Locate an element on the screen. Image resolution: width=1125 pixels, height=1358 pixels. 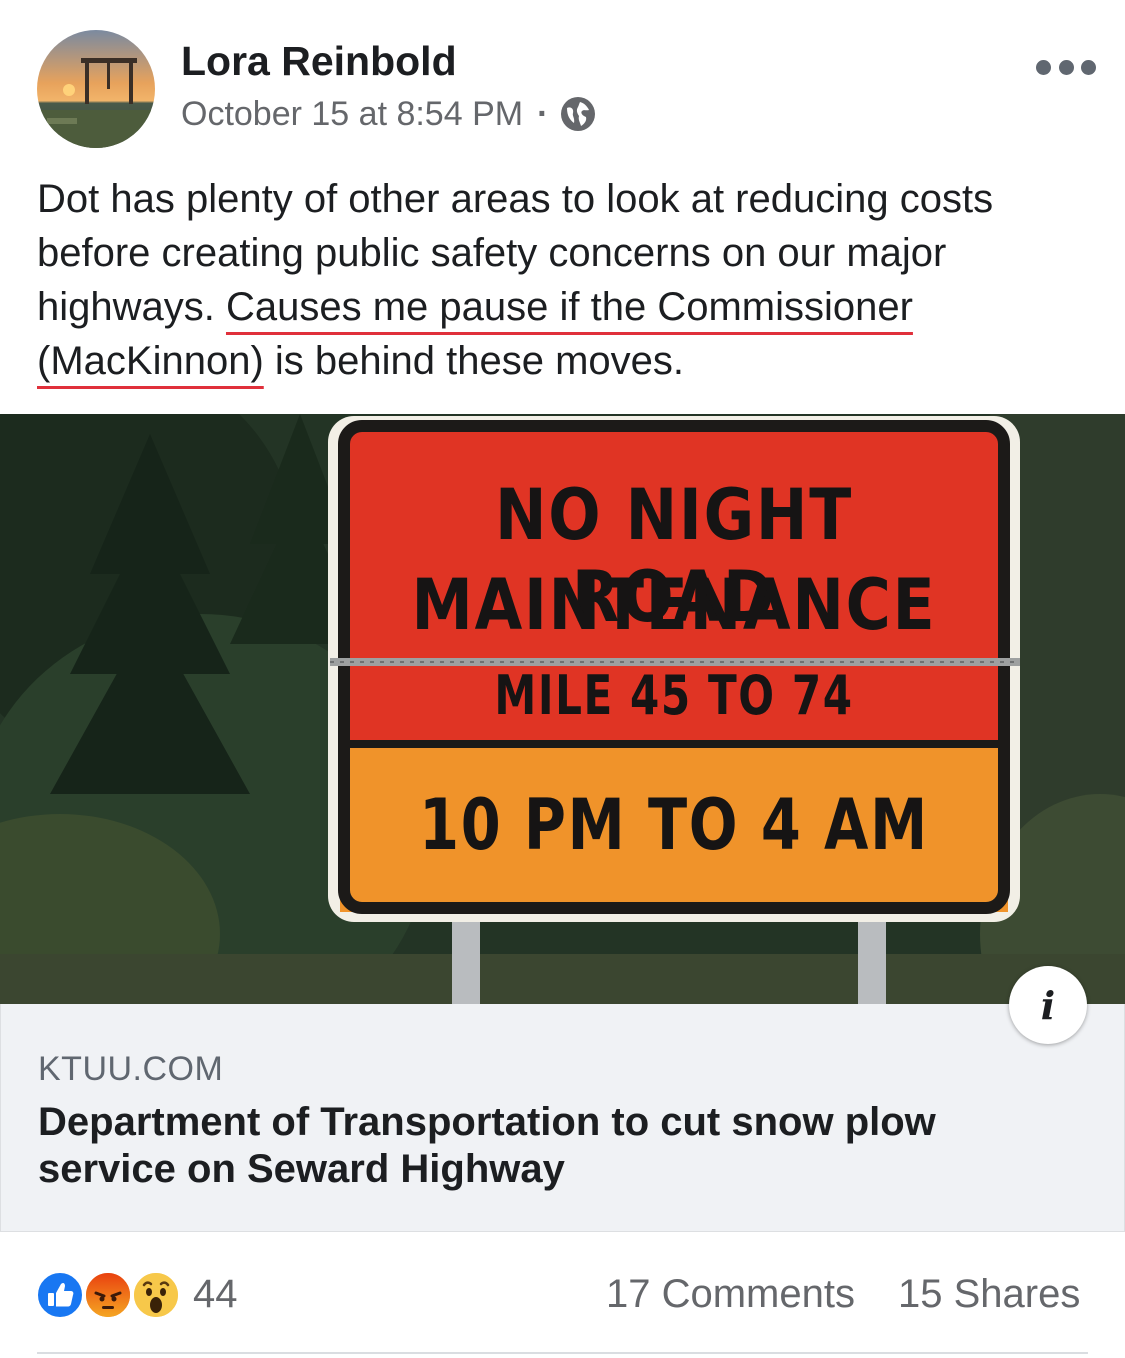
author-avatar is located at coordinates (96, 89).